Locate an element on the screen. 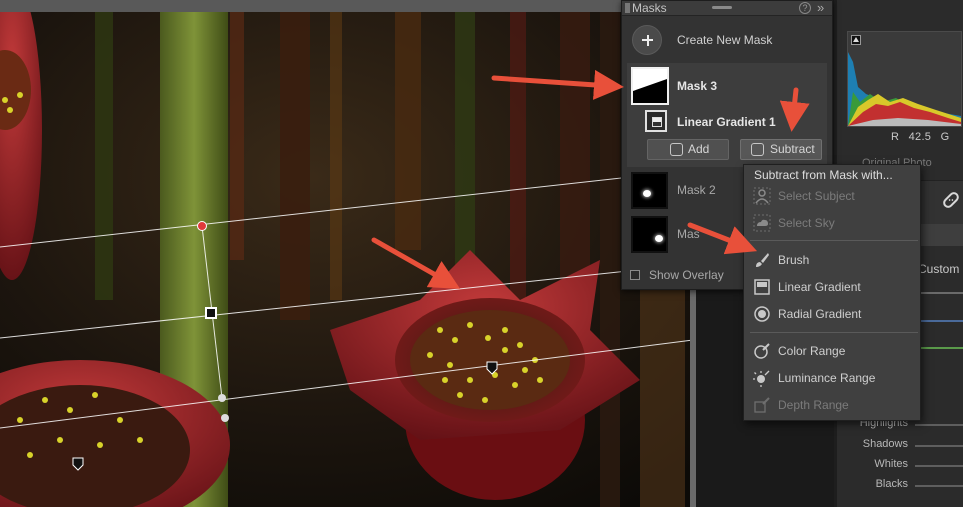  mask-1-thumbnail is located at coordinates (649, 234).